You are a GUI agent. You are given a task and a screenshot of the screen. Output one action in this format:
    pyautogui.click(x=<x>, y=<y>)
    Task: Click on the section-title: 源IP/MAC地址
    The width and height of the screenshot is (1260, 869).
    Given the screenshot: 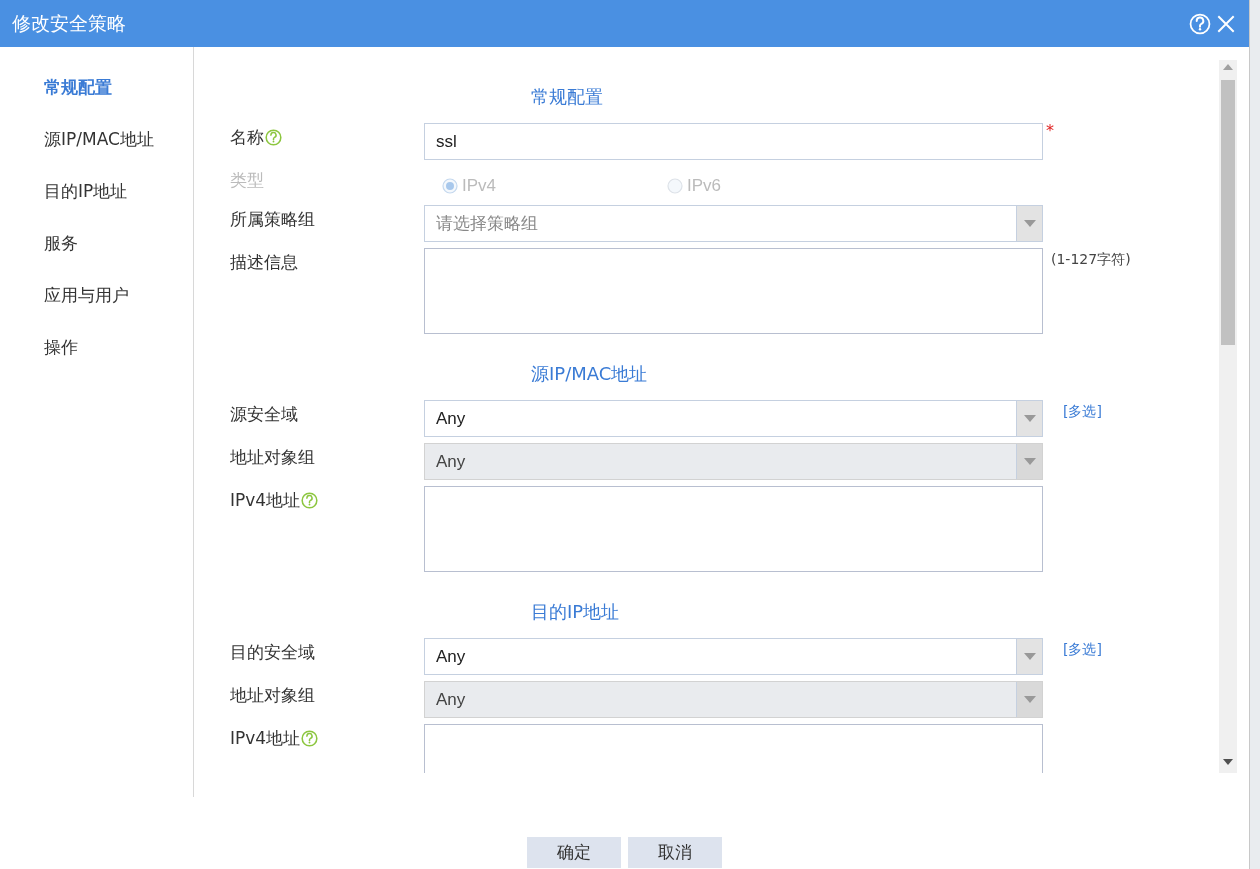 What is the action you would take?
    pyautogui.click(x=590, y=374)
    